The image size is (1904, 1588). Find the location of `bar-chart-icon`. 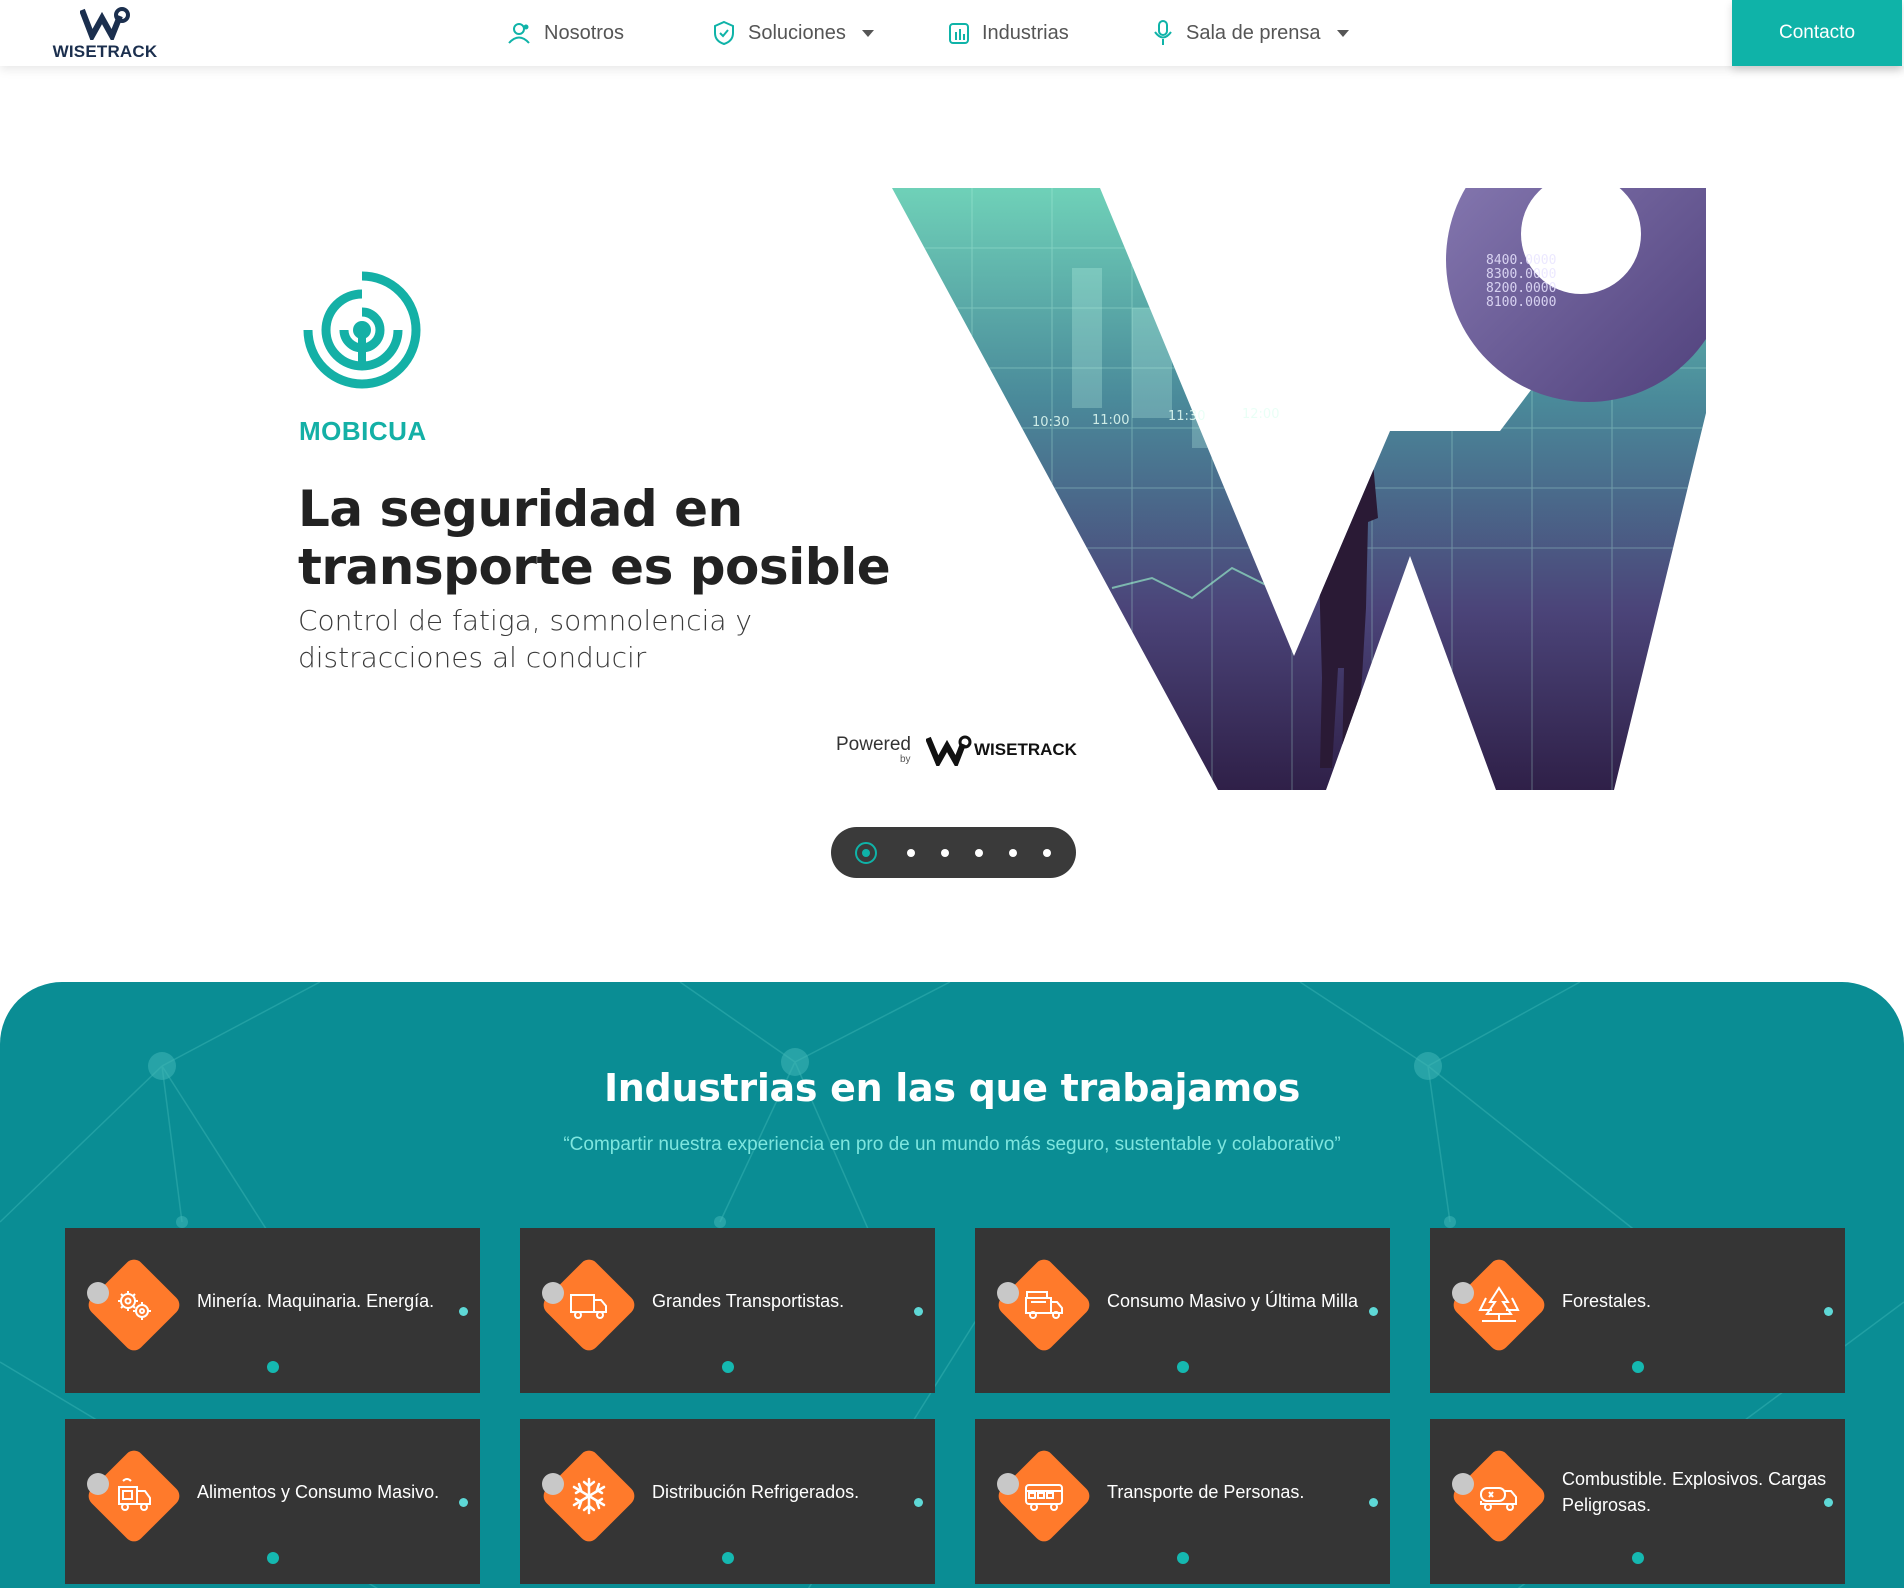

bar-chart-icon is located at coordinates (959, 33).